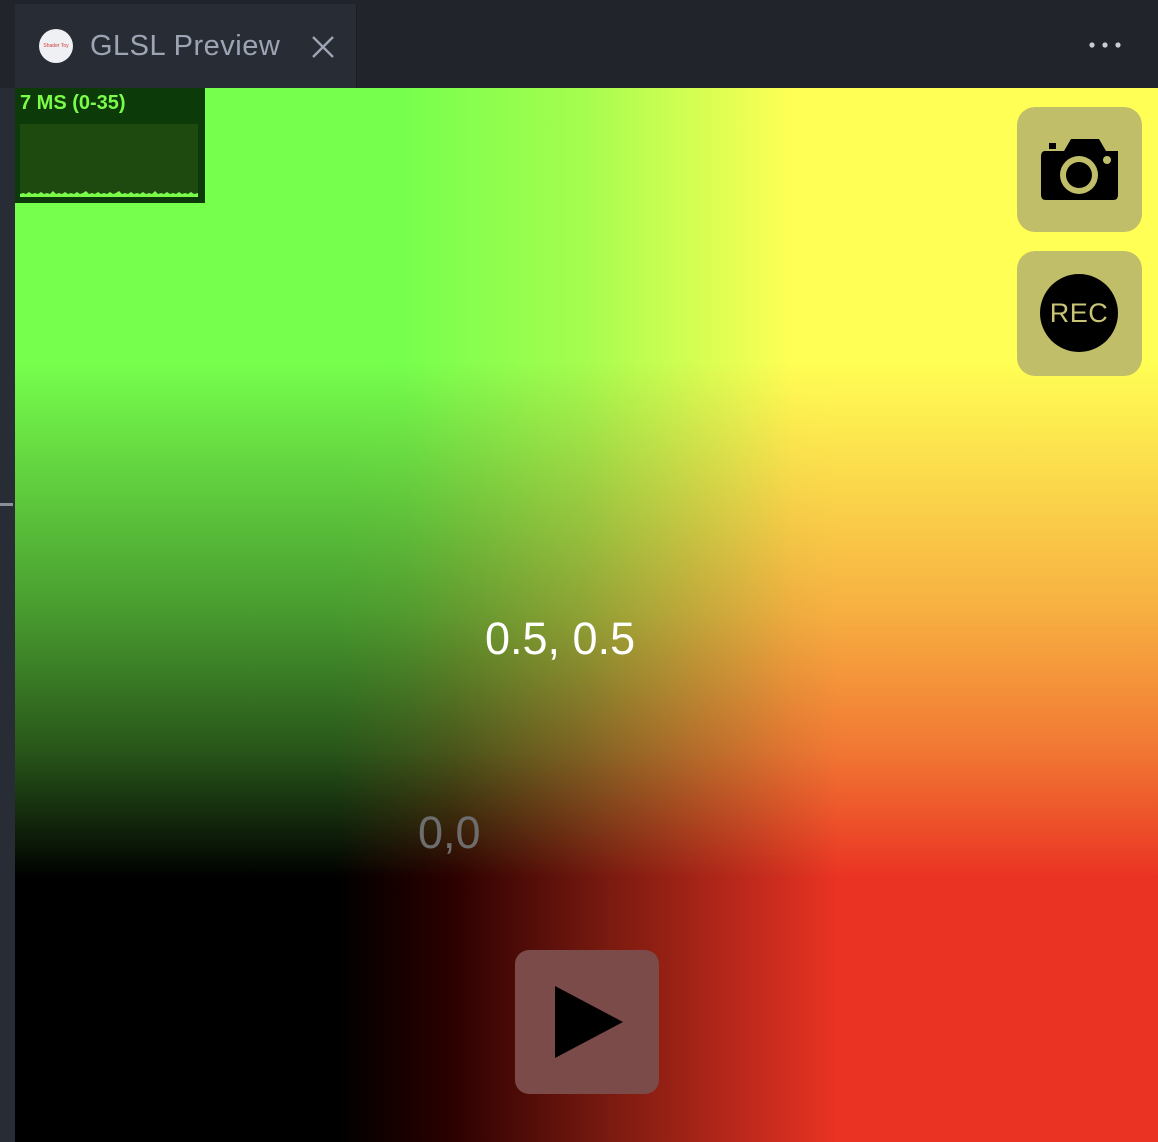  Describe the element at coordinates (560, 638) in the screenshot. I see `center-coordinate-label: 0.5, 0.5` at that location.